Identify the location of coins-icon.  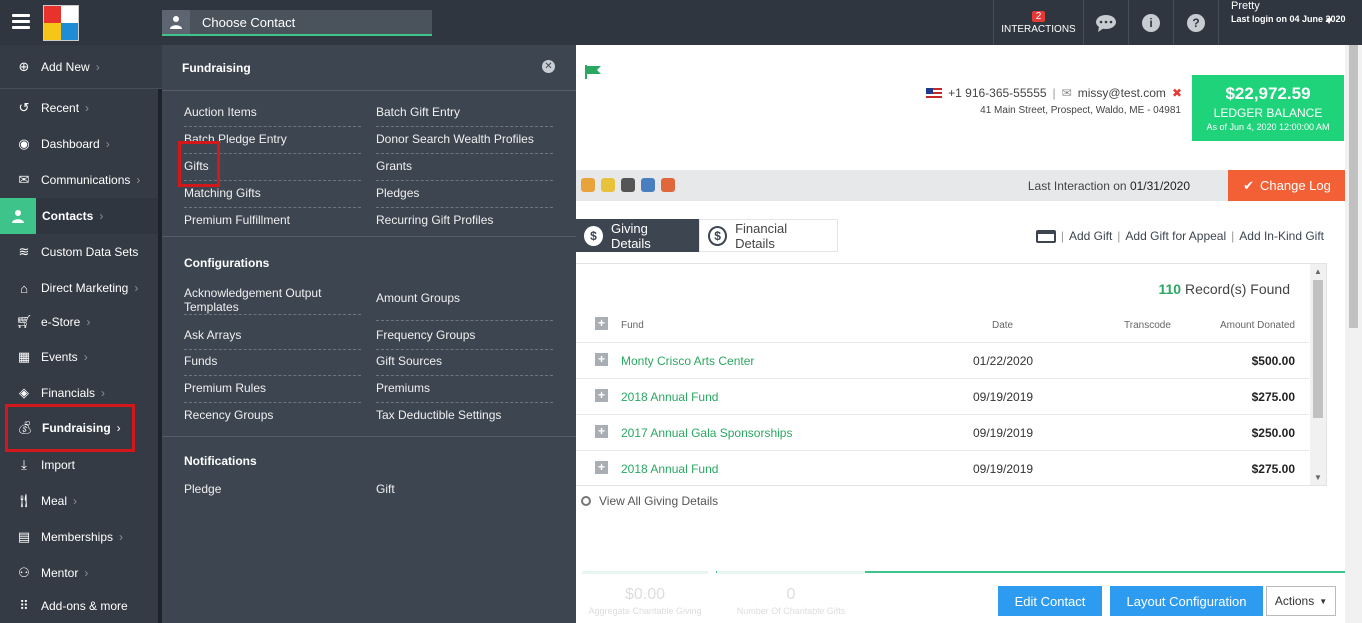
(608, 185).